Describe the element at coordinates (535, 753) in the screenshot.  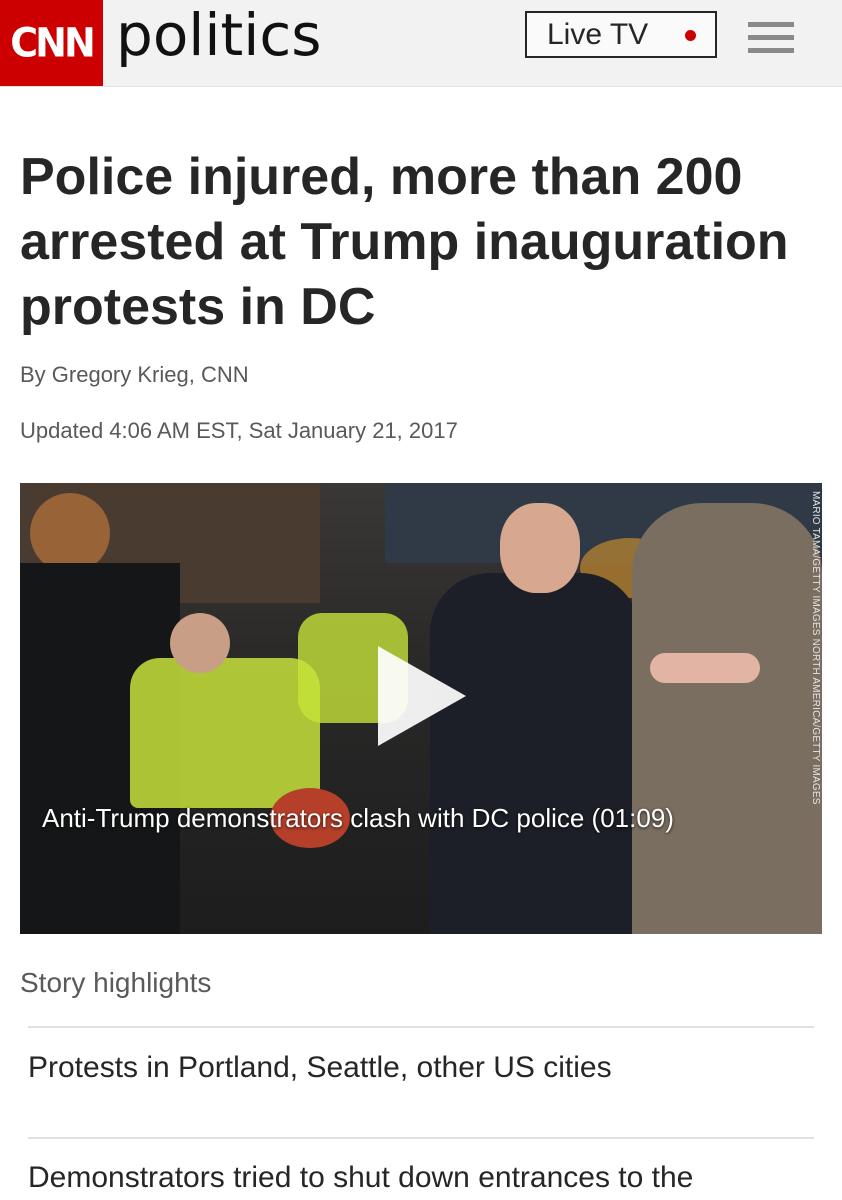
I see `officer-center-uniform` at that location.